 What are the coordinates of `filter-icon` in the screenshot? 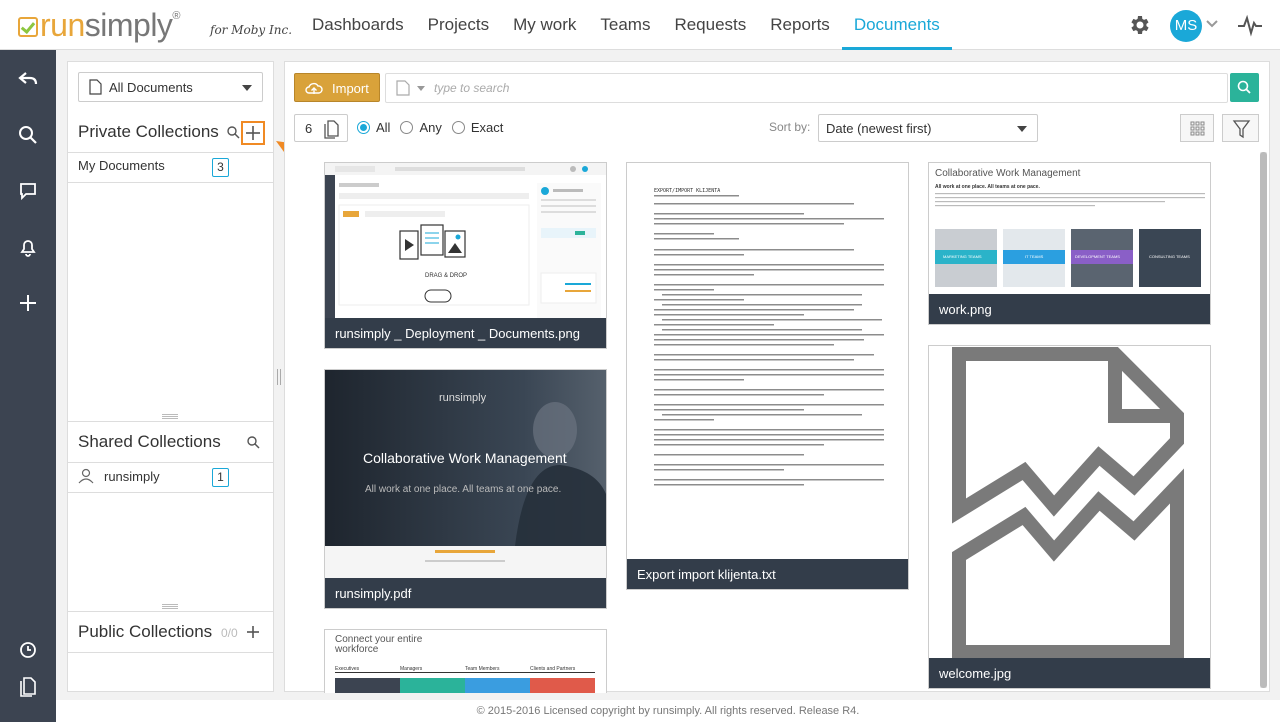 It's located at (1241, 129).